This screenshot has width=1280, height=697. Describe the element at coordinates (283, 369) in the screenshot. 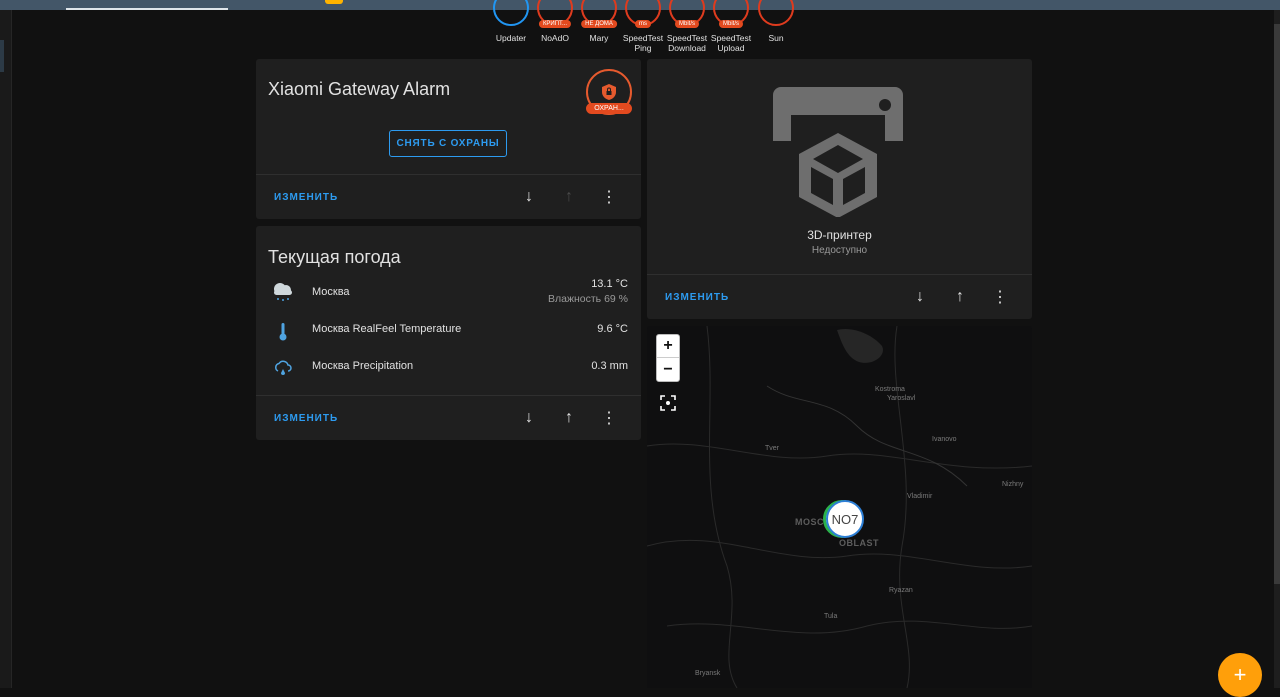

I see `precipitation-cloud-icon` at that location.